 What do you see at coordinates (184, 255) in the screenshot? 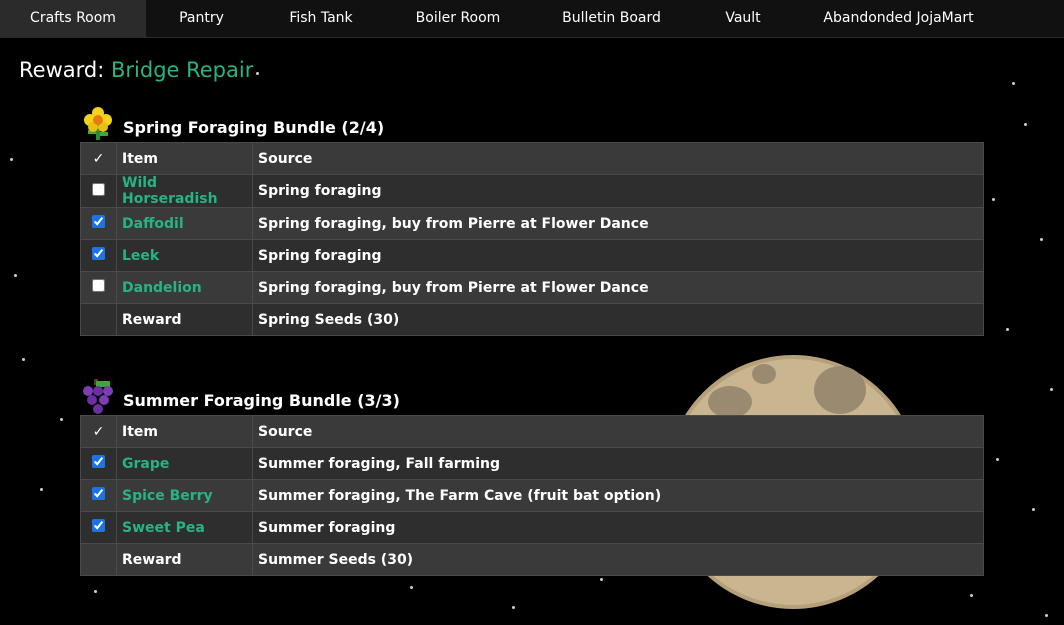
I see `item-name-link: Leek` at bounding box center [184, 255].